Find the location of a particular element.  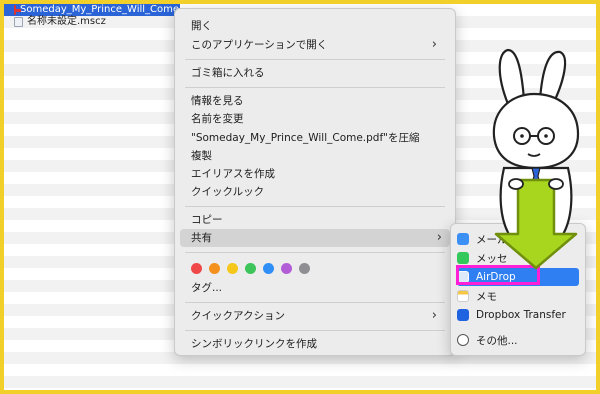

menu-item-compress: "Someday_My_Prince_Will_Come.pdf"を圧縮 is located at coordinates (318, 138).